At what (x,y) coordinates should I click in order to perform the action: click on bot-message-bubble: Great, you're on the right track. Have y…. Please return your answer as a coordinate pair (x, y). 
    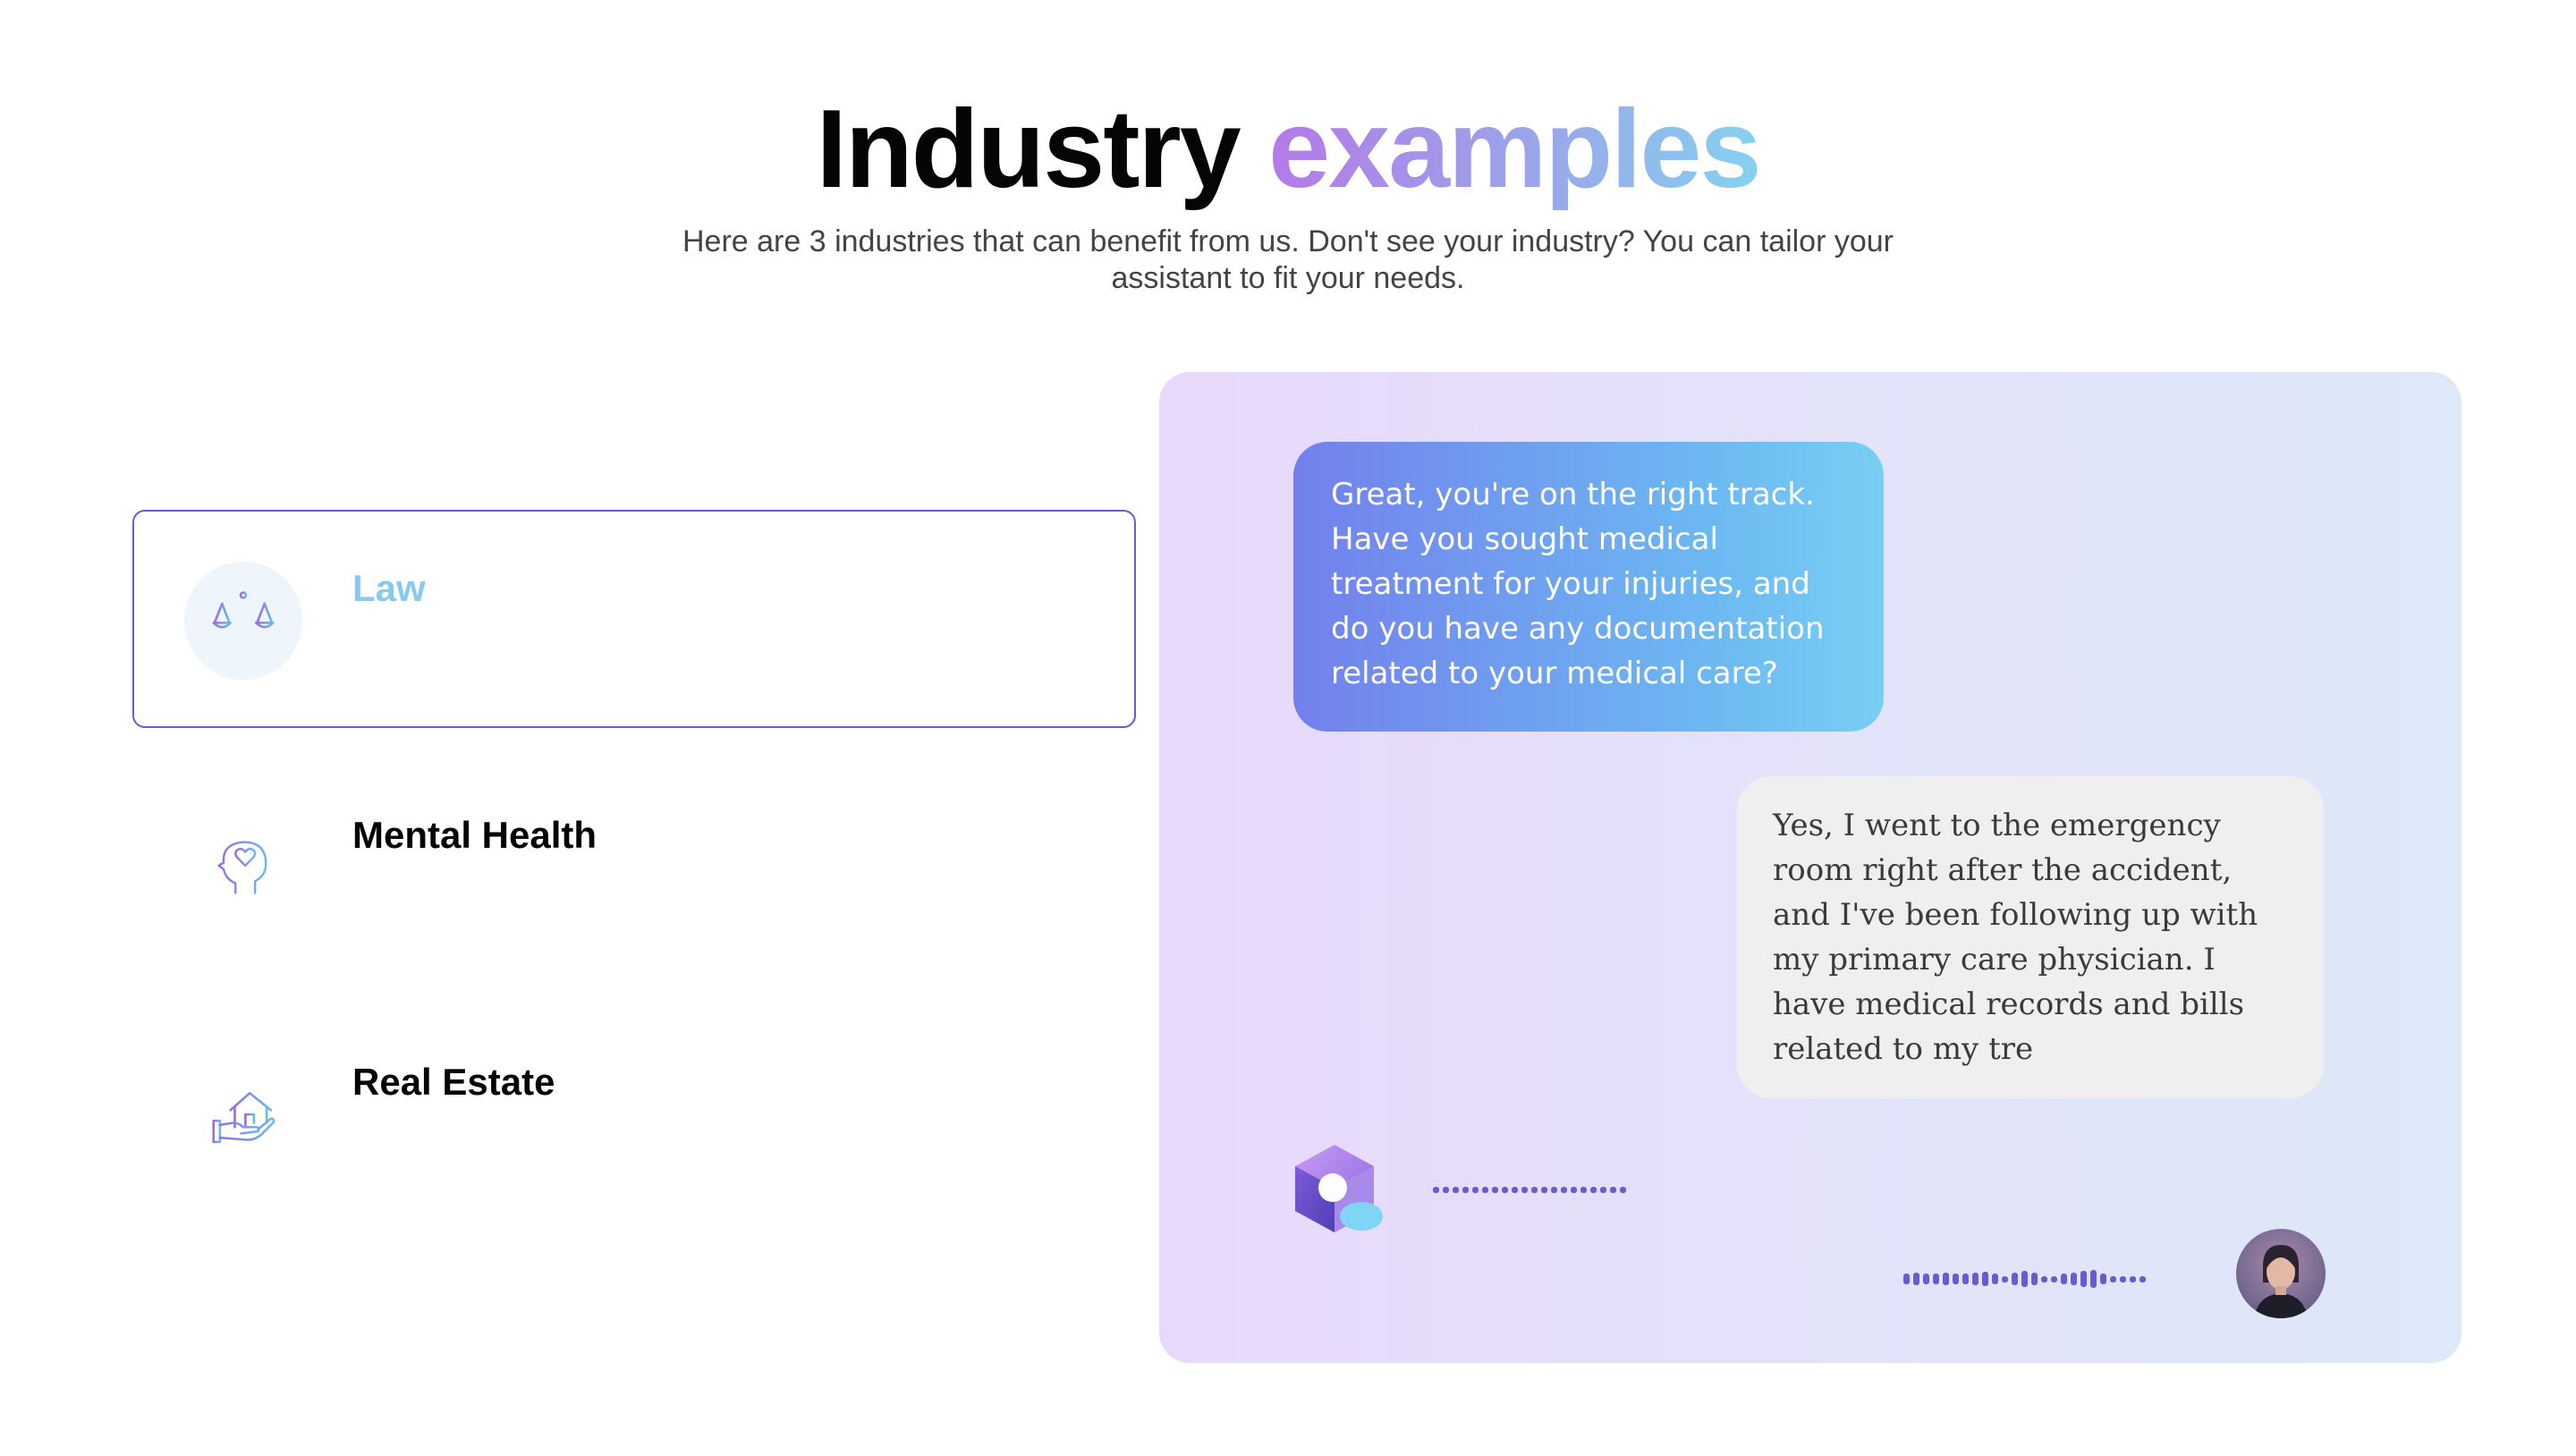
    Looking at the image, I should click on (1588, 587).